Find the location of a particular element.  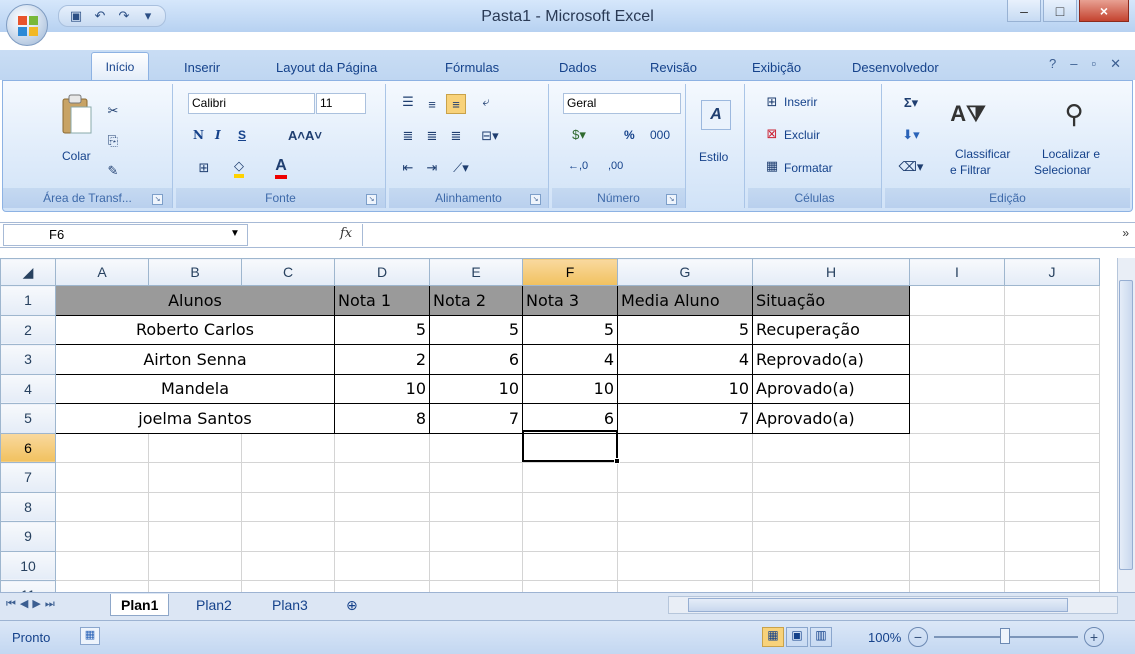

cell-nota1: 10 is located at coordinates (382, 388).